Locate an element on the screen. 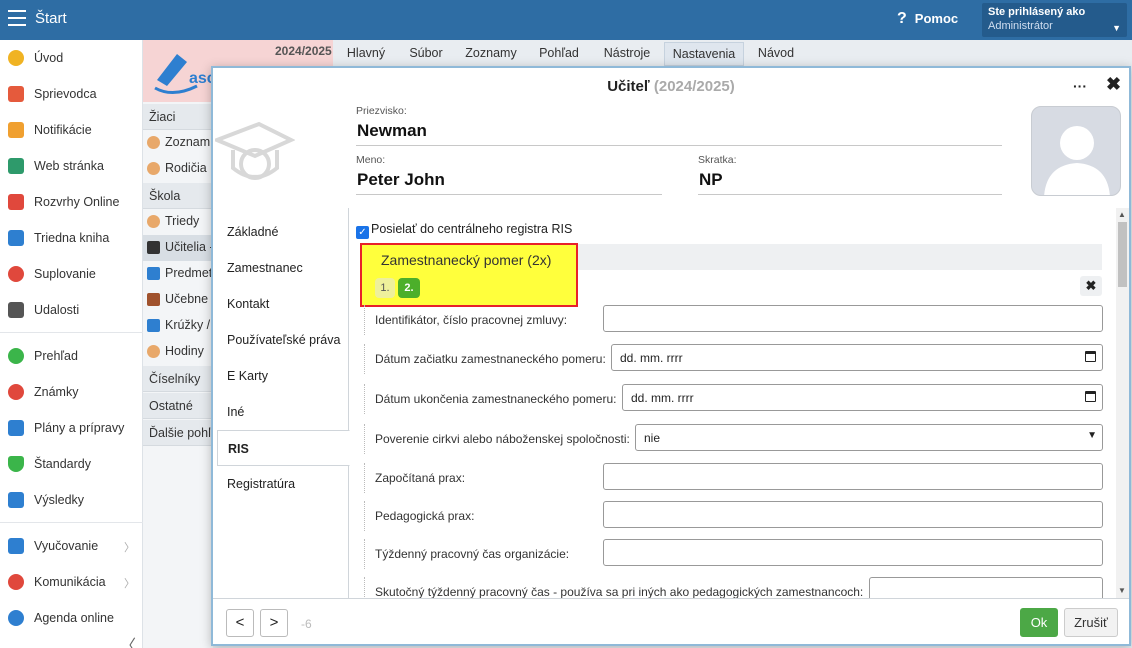 The image size is (1132, 648). section-title: Zamestnanecký pomer (2x) is located at coordinates (466, 260).